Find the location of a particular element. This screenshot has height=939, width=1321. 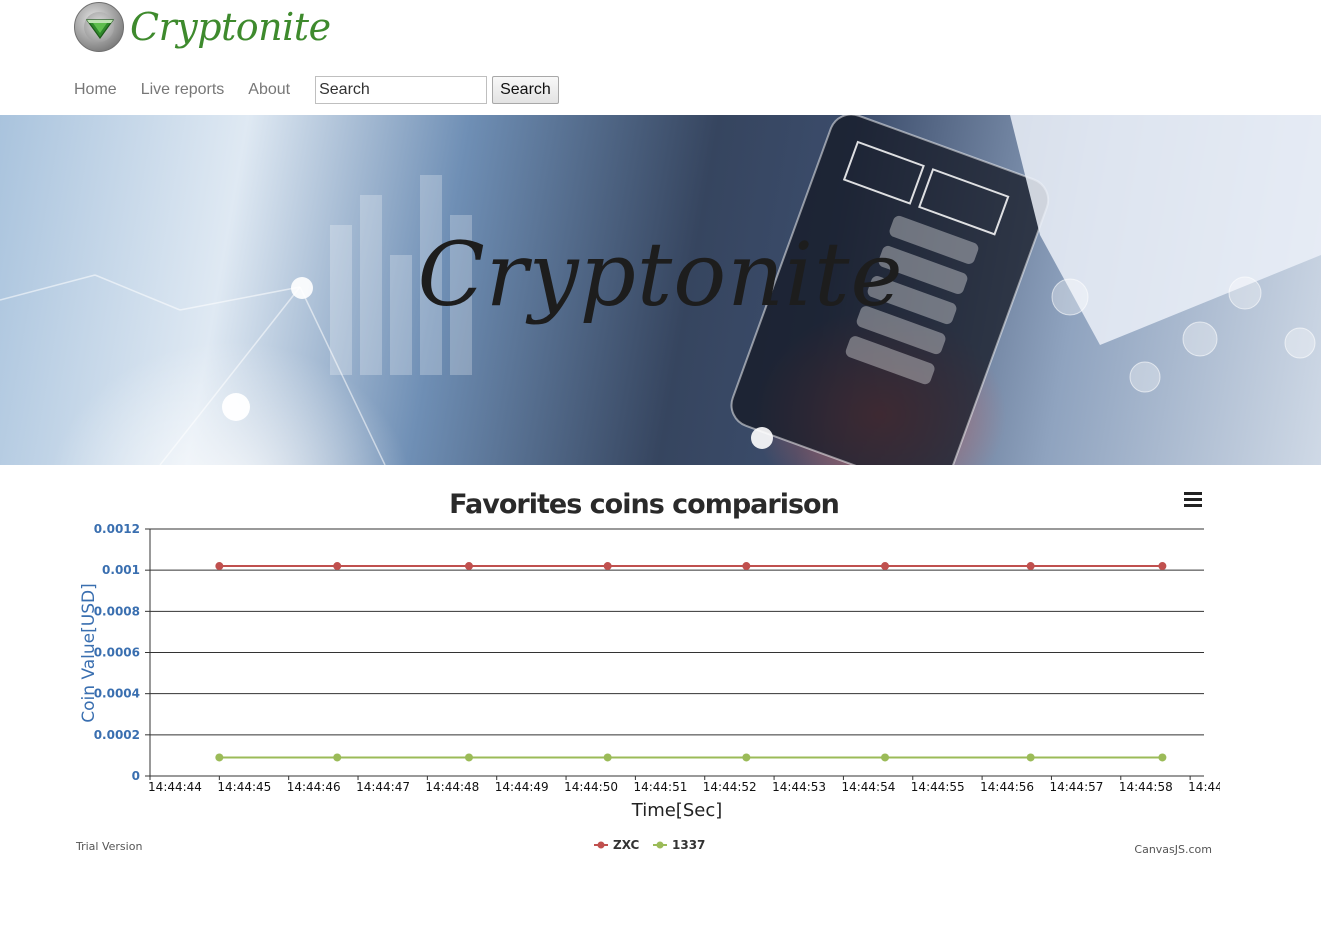

y-axis-title: Coin Value[USD] is located at coordinates (89, 652).